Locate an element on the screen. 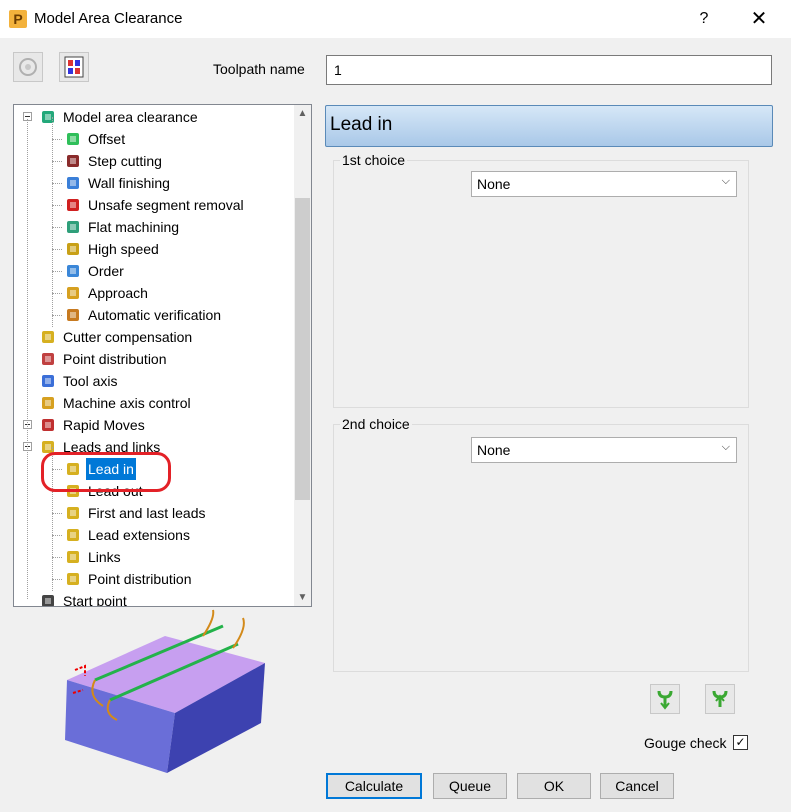 The height and width of the screenshot is (812, 791). tree-item-flat-machining: Flat machining is located at coordinates (154, 227).